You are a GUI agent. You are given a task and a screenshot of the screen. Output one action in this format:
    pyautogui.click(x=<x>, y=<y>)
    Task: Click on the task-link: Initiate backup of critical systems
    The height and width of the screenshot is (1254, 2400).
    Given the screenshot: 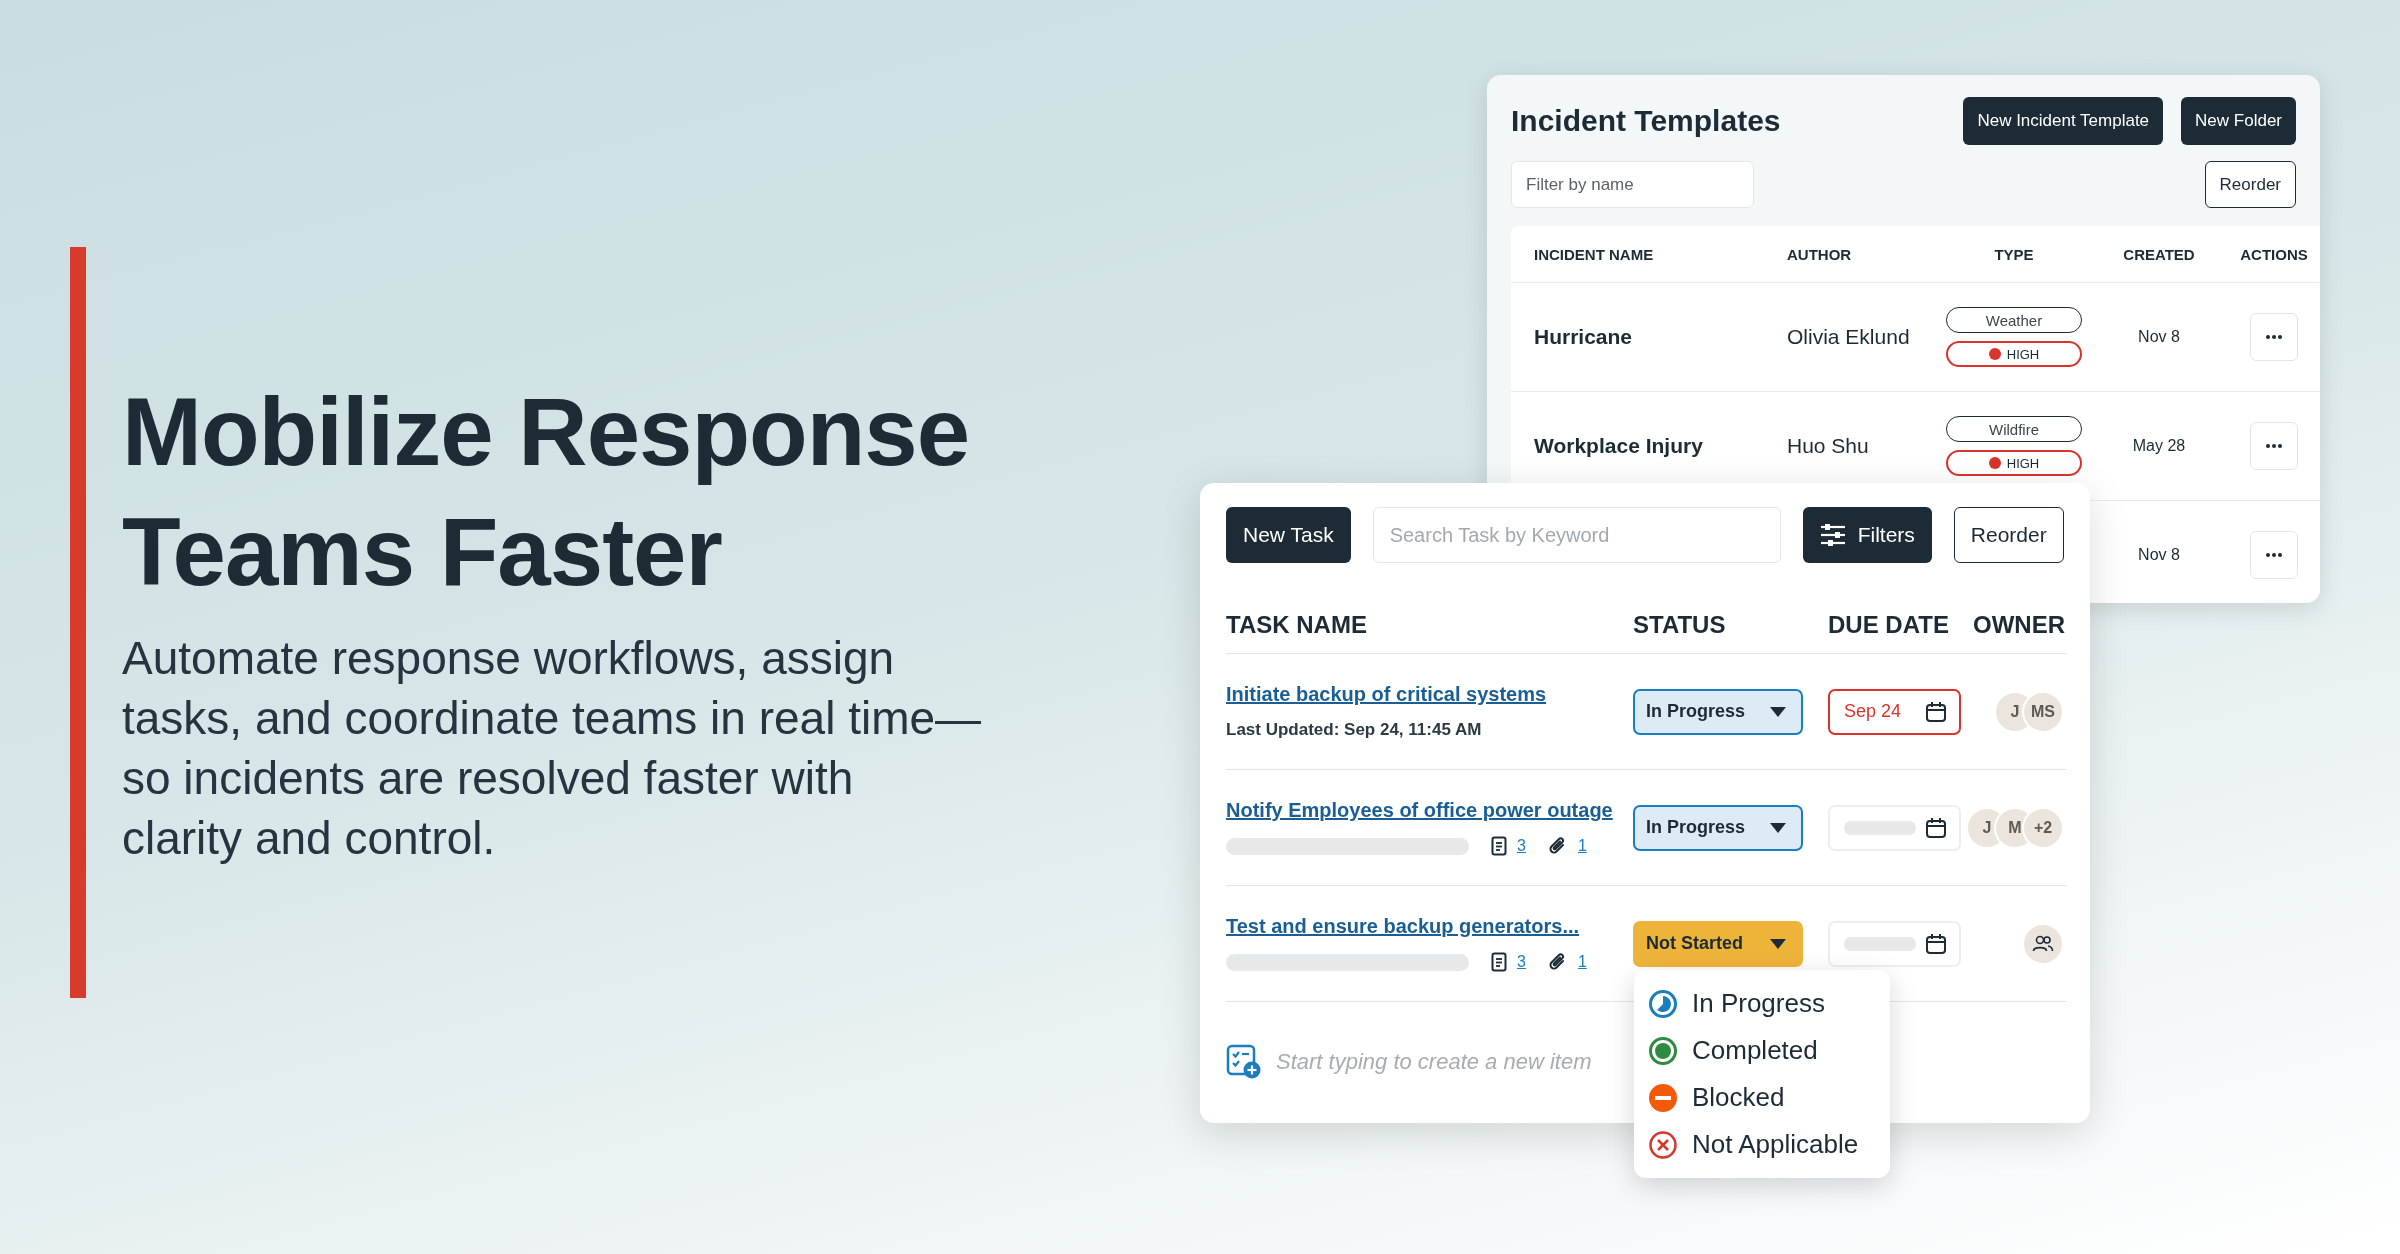 What is the action you would take?
    pyautogui.click(x=1429, y=694)
    